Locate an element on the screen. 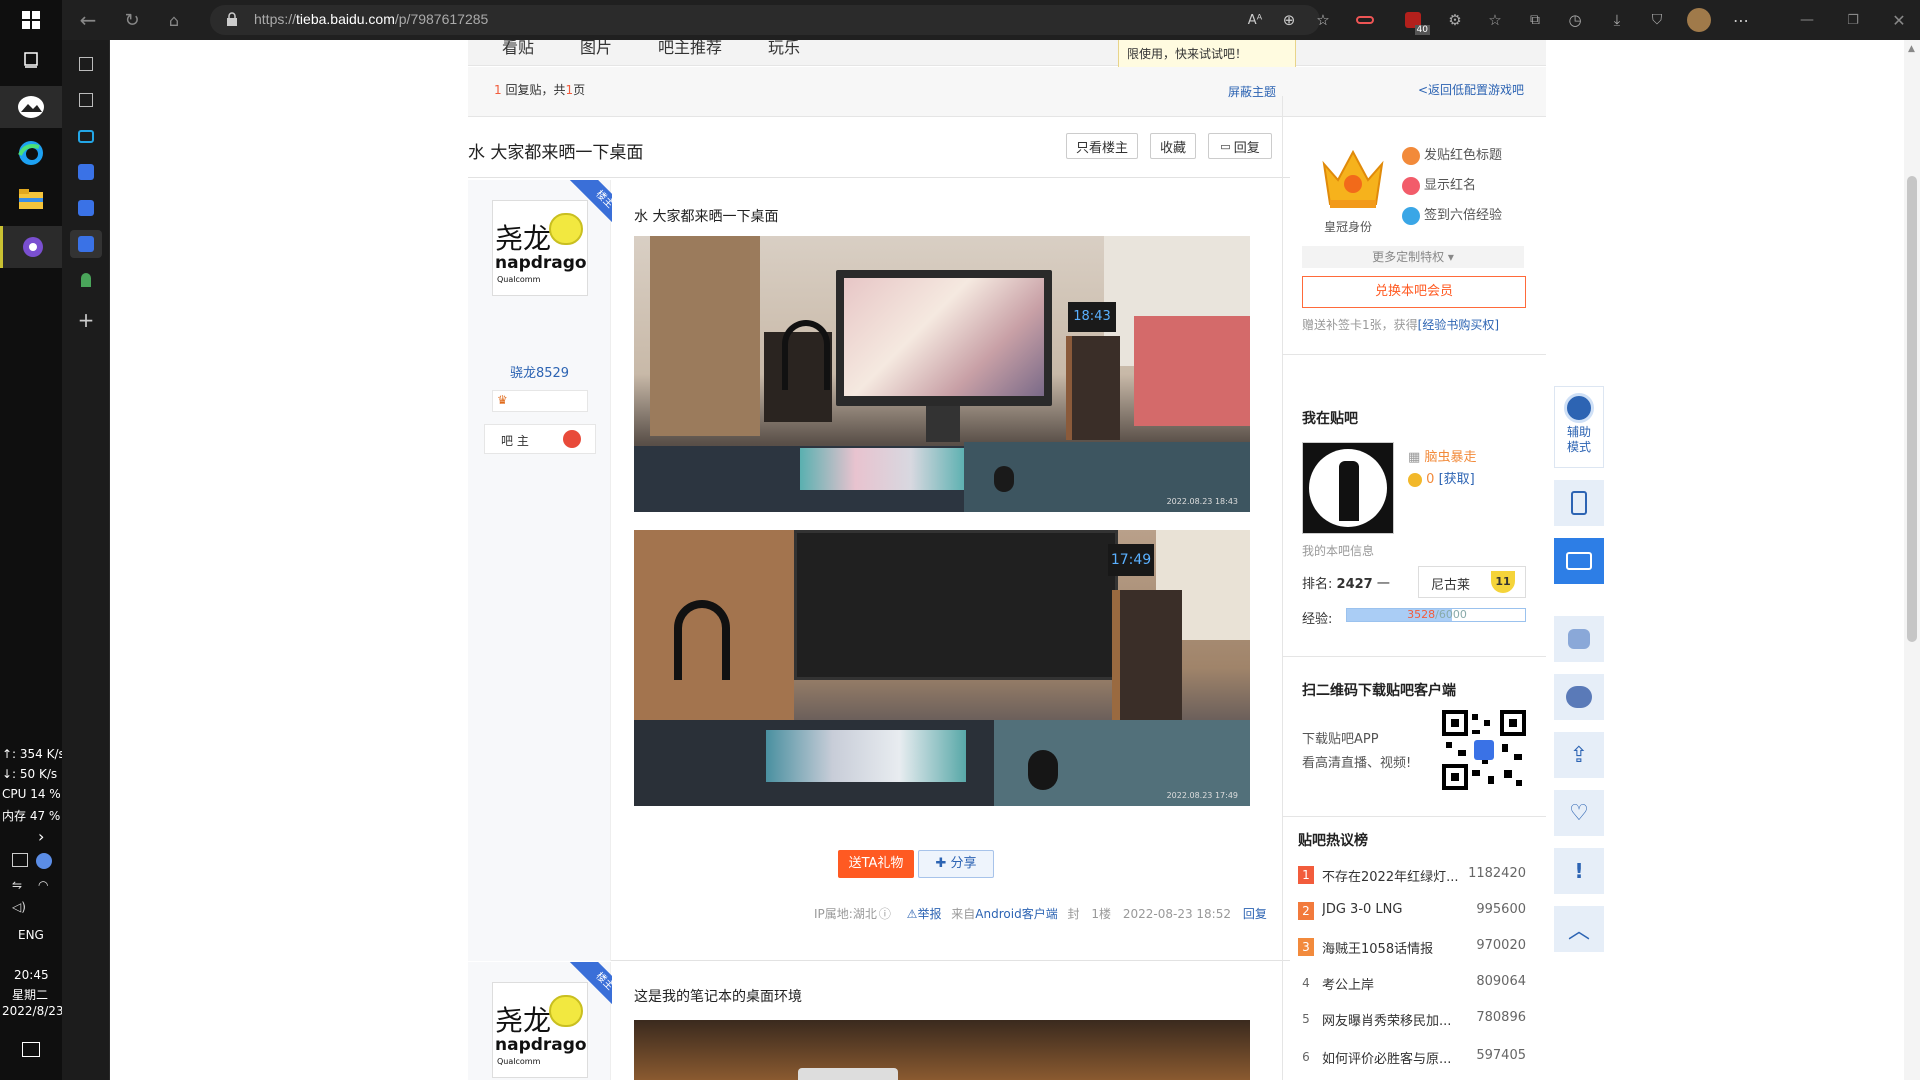  tab-actions-icon is located at coordinates (86, 64).